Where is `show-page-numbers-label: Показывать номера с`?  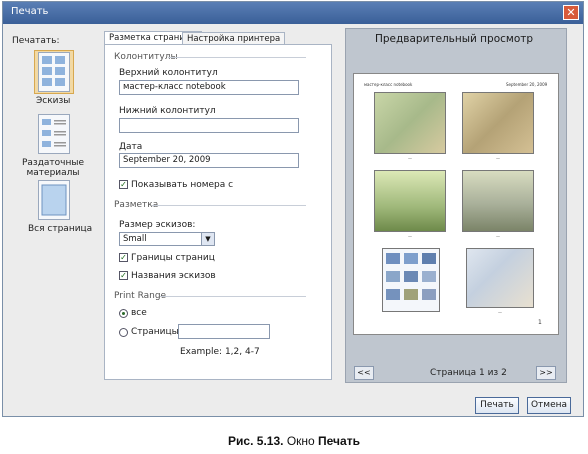 show-page-numbers-label: Показывать номера с is located at coordinates (182, 185).